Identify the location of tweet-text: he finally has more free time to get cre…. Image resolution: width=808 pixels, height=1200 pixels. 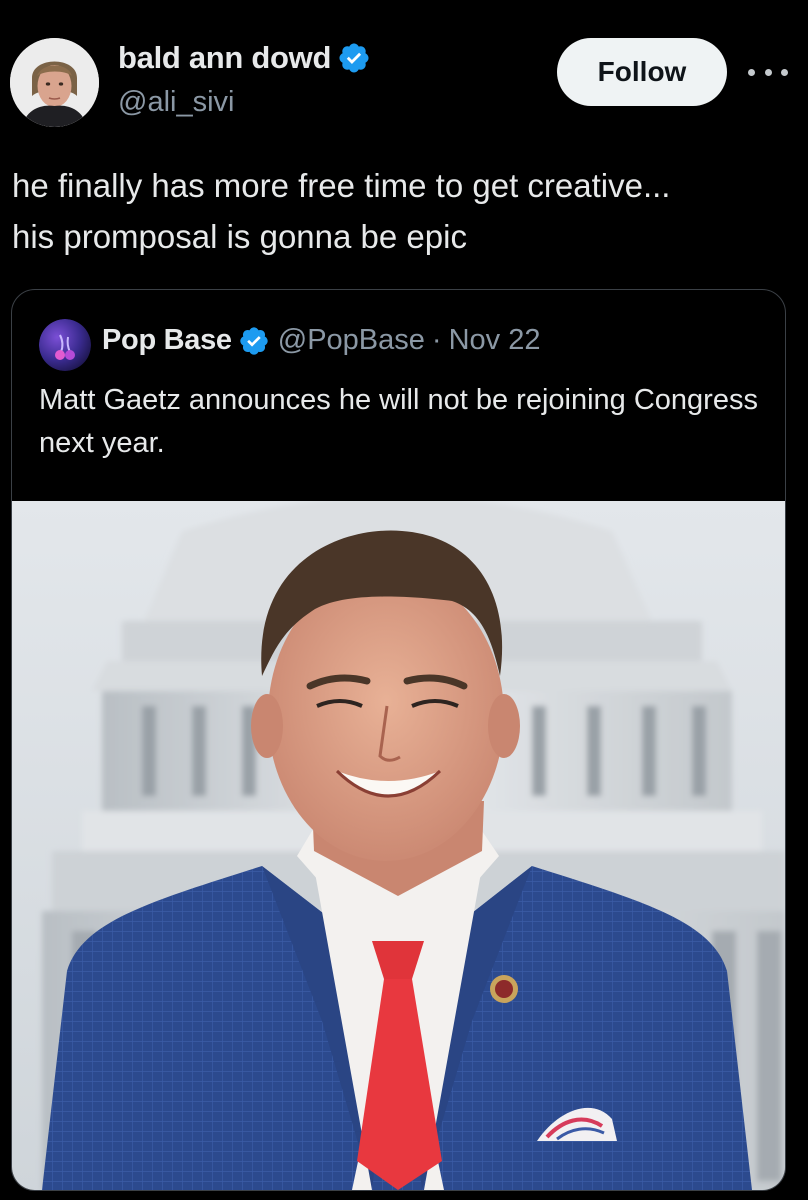
(341, 211).